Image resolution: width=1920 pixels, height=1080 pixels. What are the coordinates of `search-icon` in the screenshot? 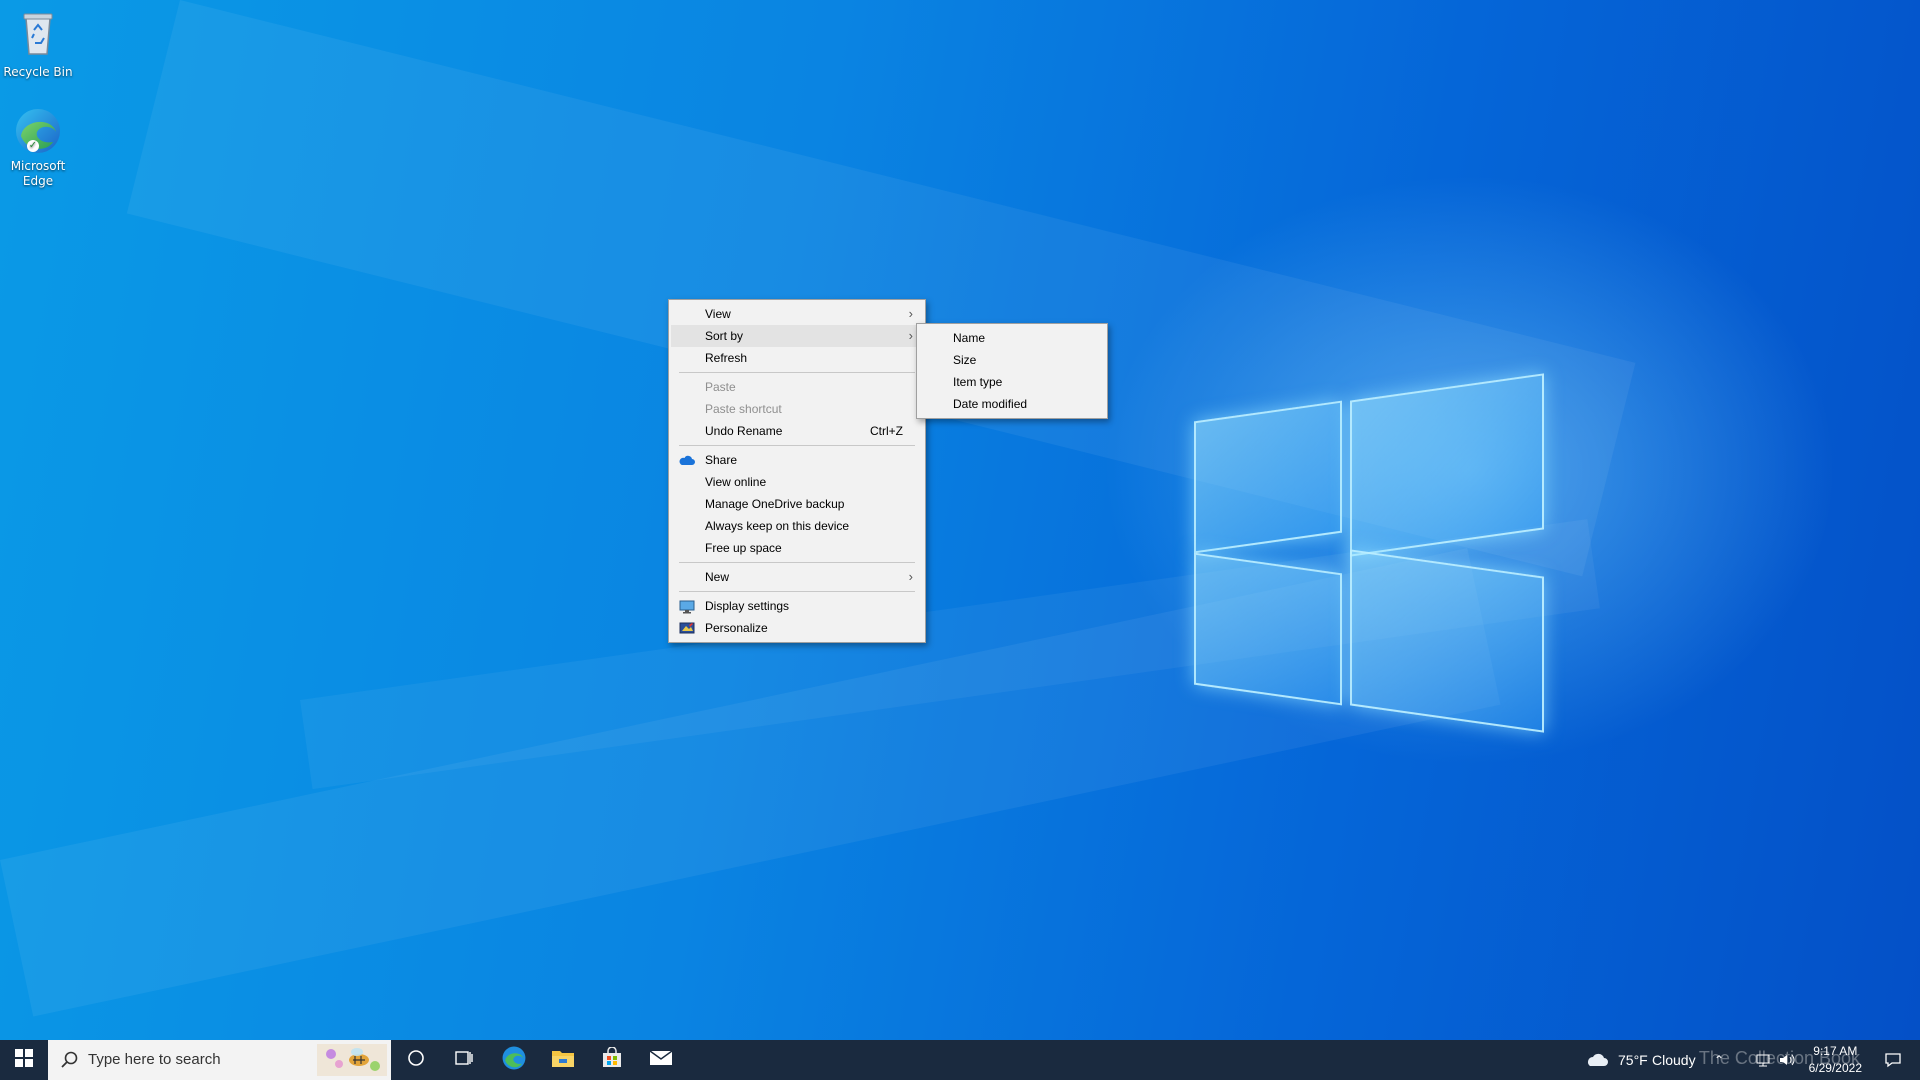 It's located at (70, 1062).